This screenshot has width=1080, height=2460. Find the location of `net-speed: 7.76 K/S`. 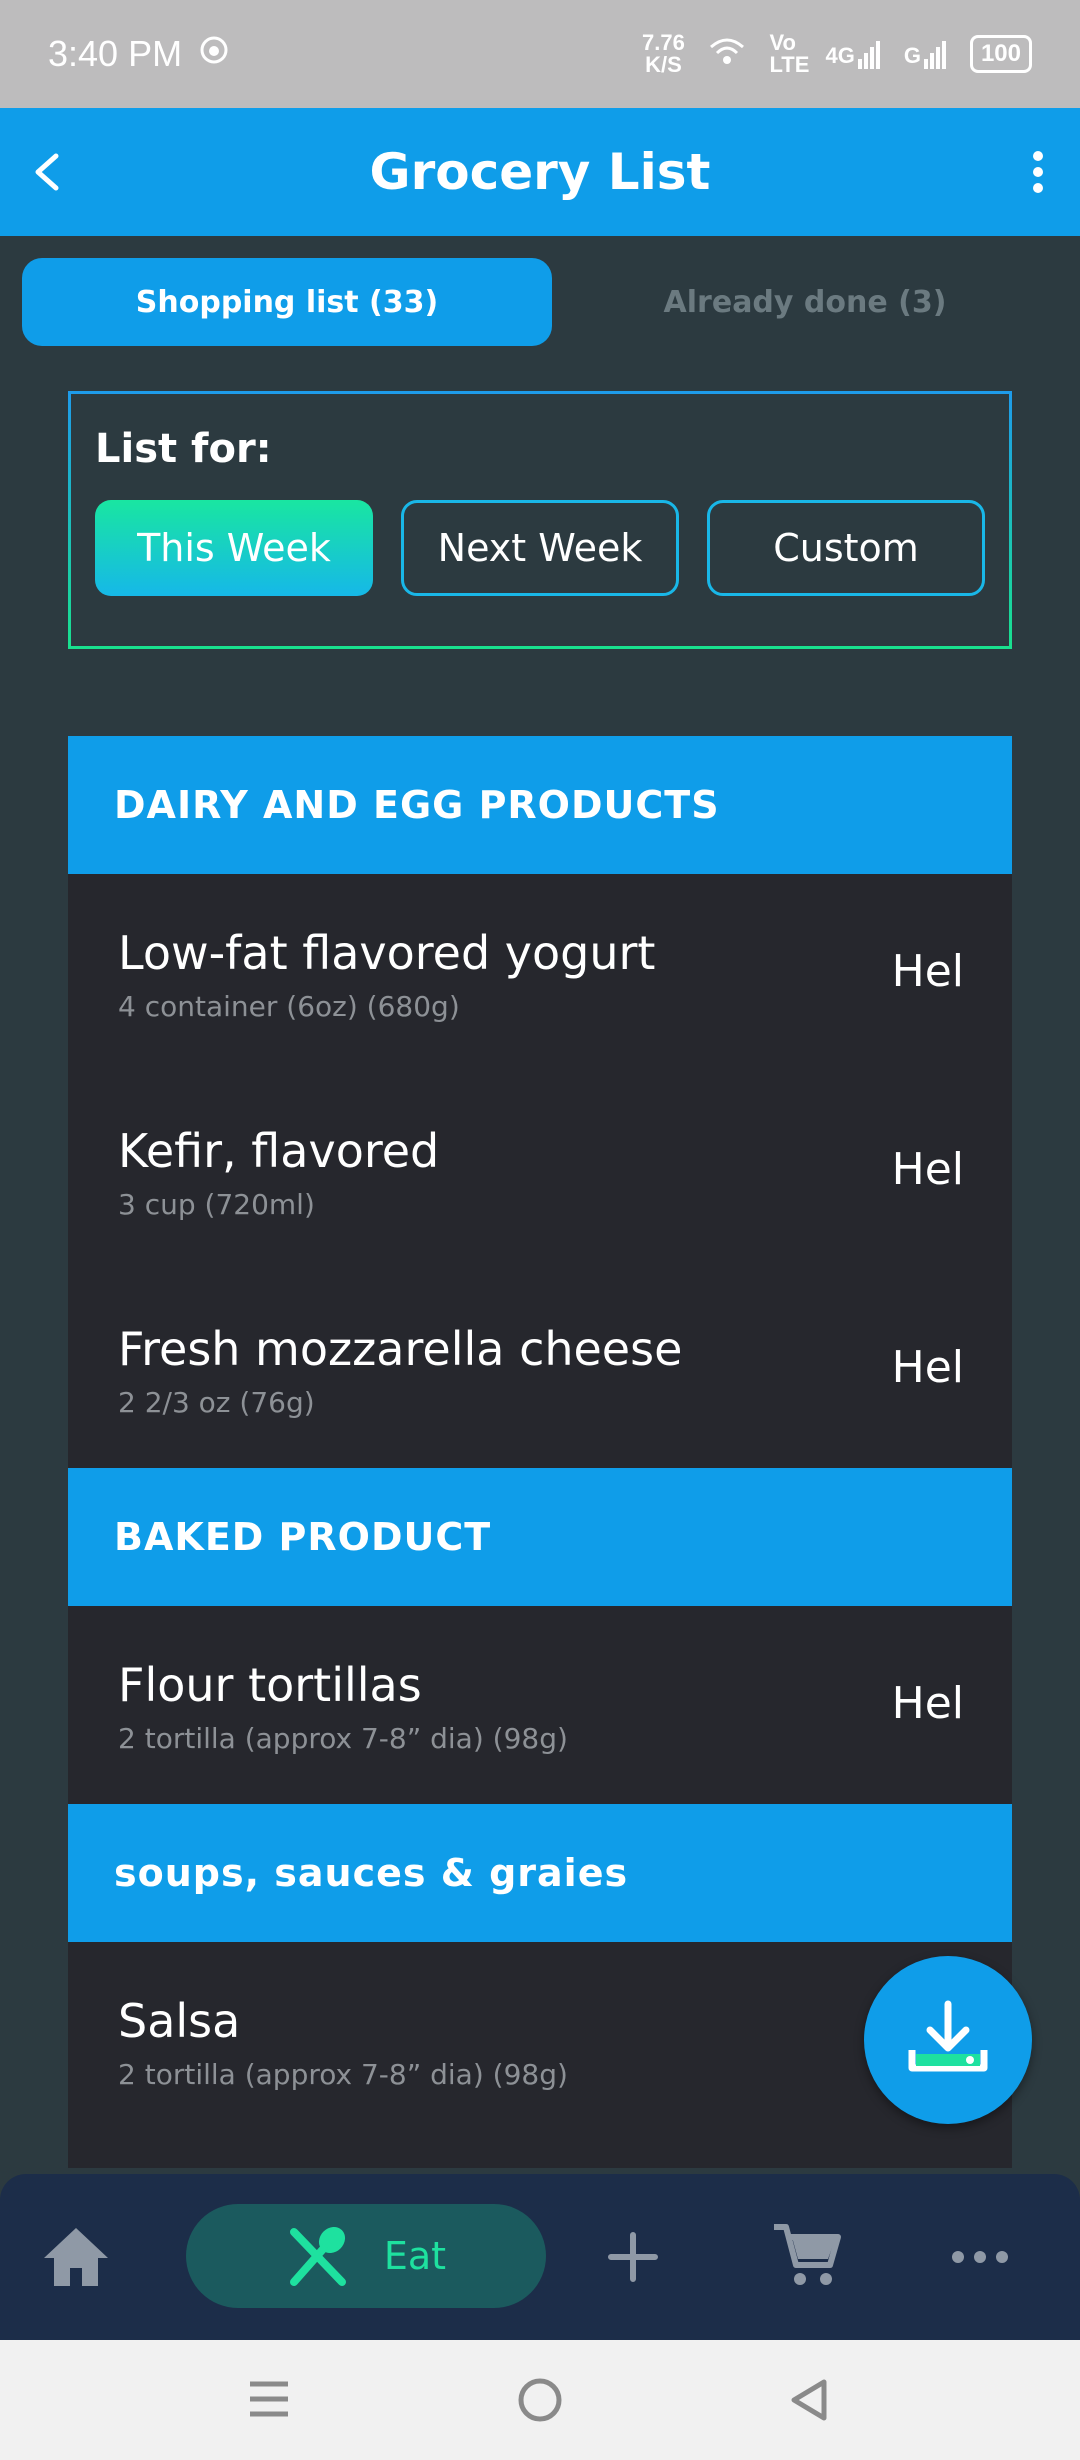

net-speed: 7.76 K/S is located at coordinates (663, 53).